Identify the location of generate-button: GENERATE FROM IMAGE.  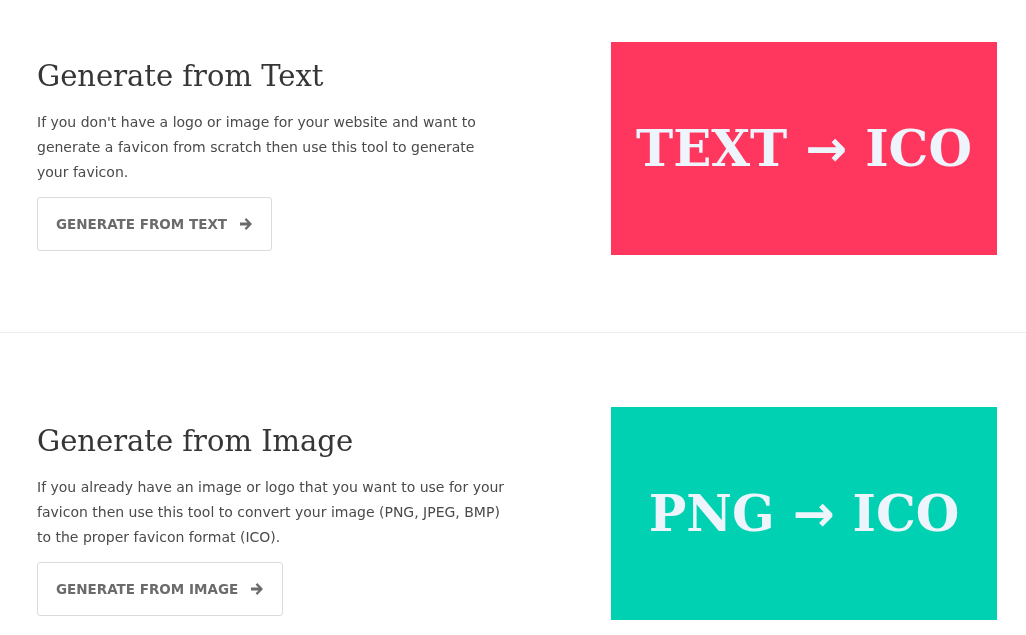
(160, 589).